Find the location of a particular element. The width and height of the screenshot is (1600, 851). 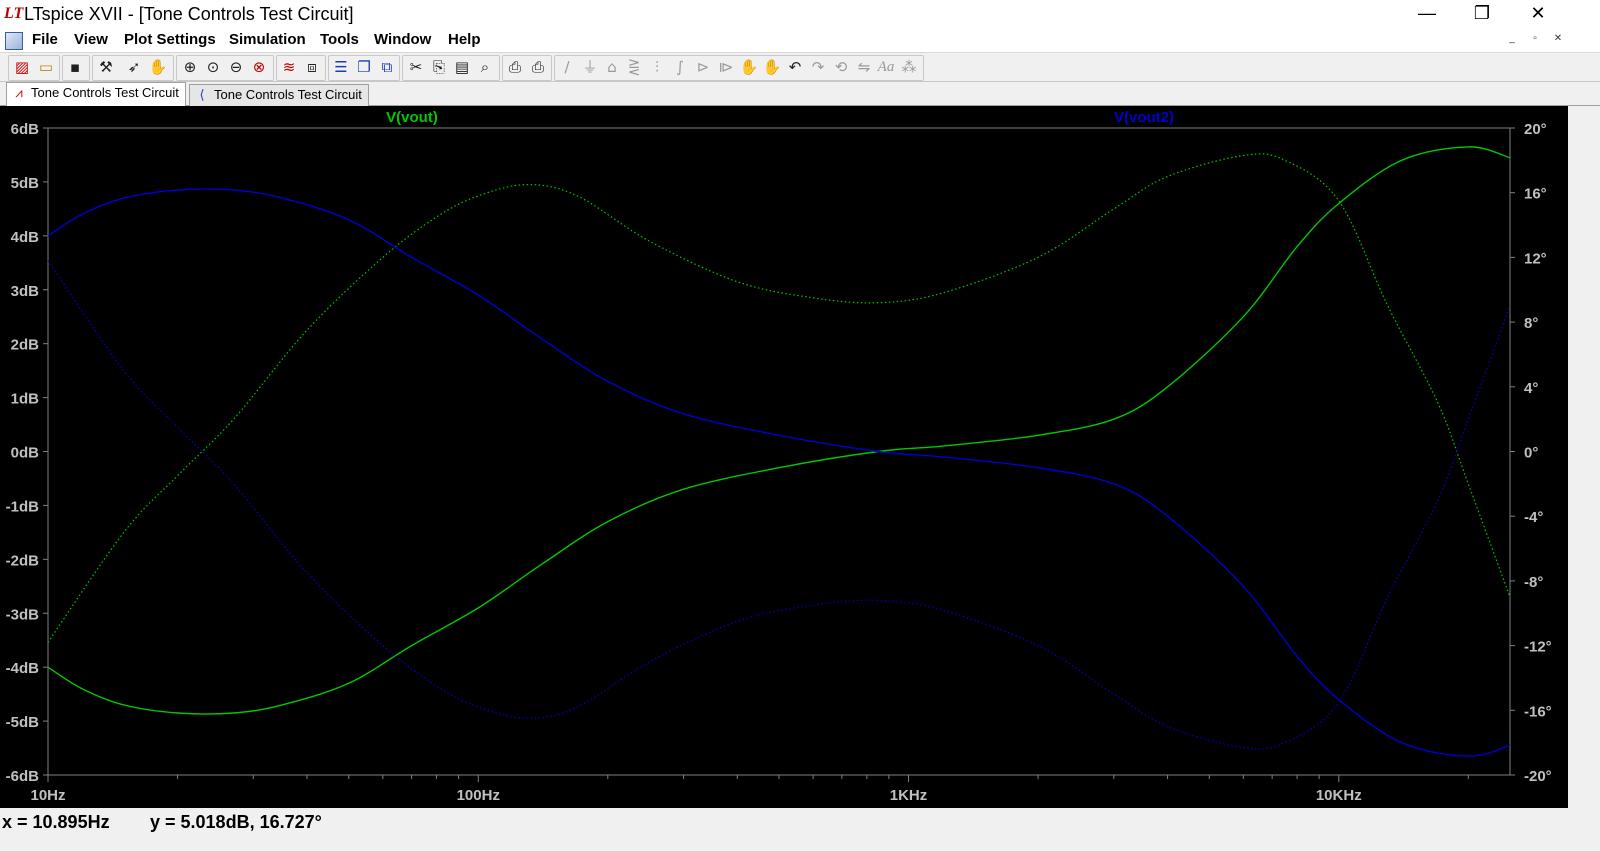

halt-icon: ✋ is located at coordinates (158, 67).